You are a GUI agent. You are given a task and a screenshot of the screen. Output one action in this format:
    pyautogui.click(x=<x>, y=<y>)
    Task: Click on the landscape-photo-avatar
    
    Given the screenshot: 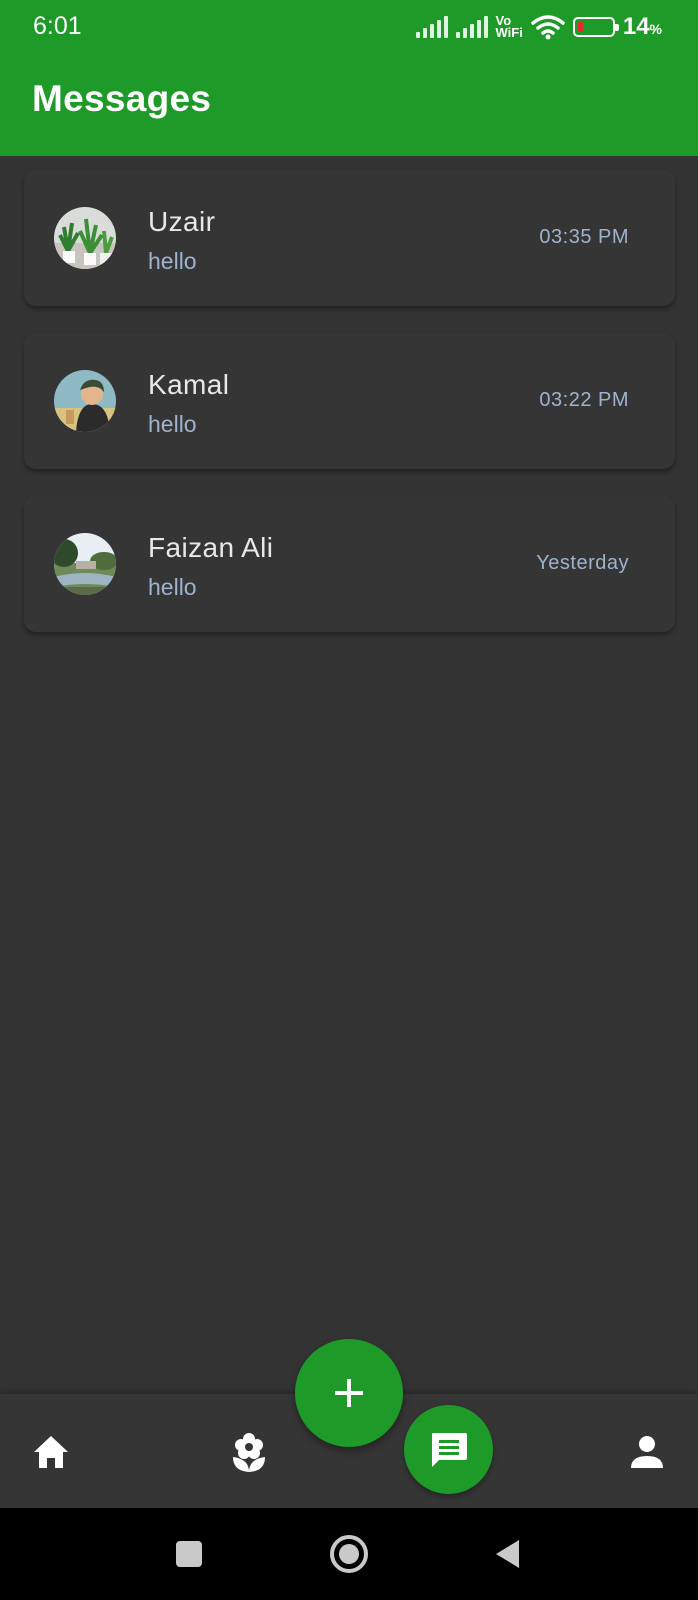 What is the action you would take?
    pyautogui.click(x=85, y=564)
    